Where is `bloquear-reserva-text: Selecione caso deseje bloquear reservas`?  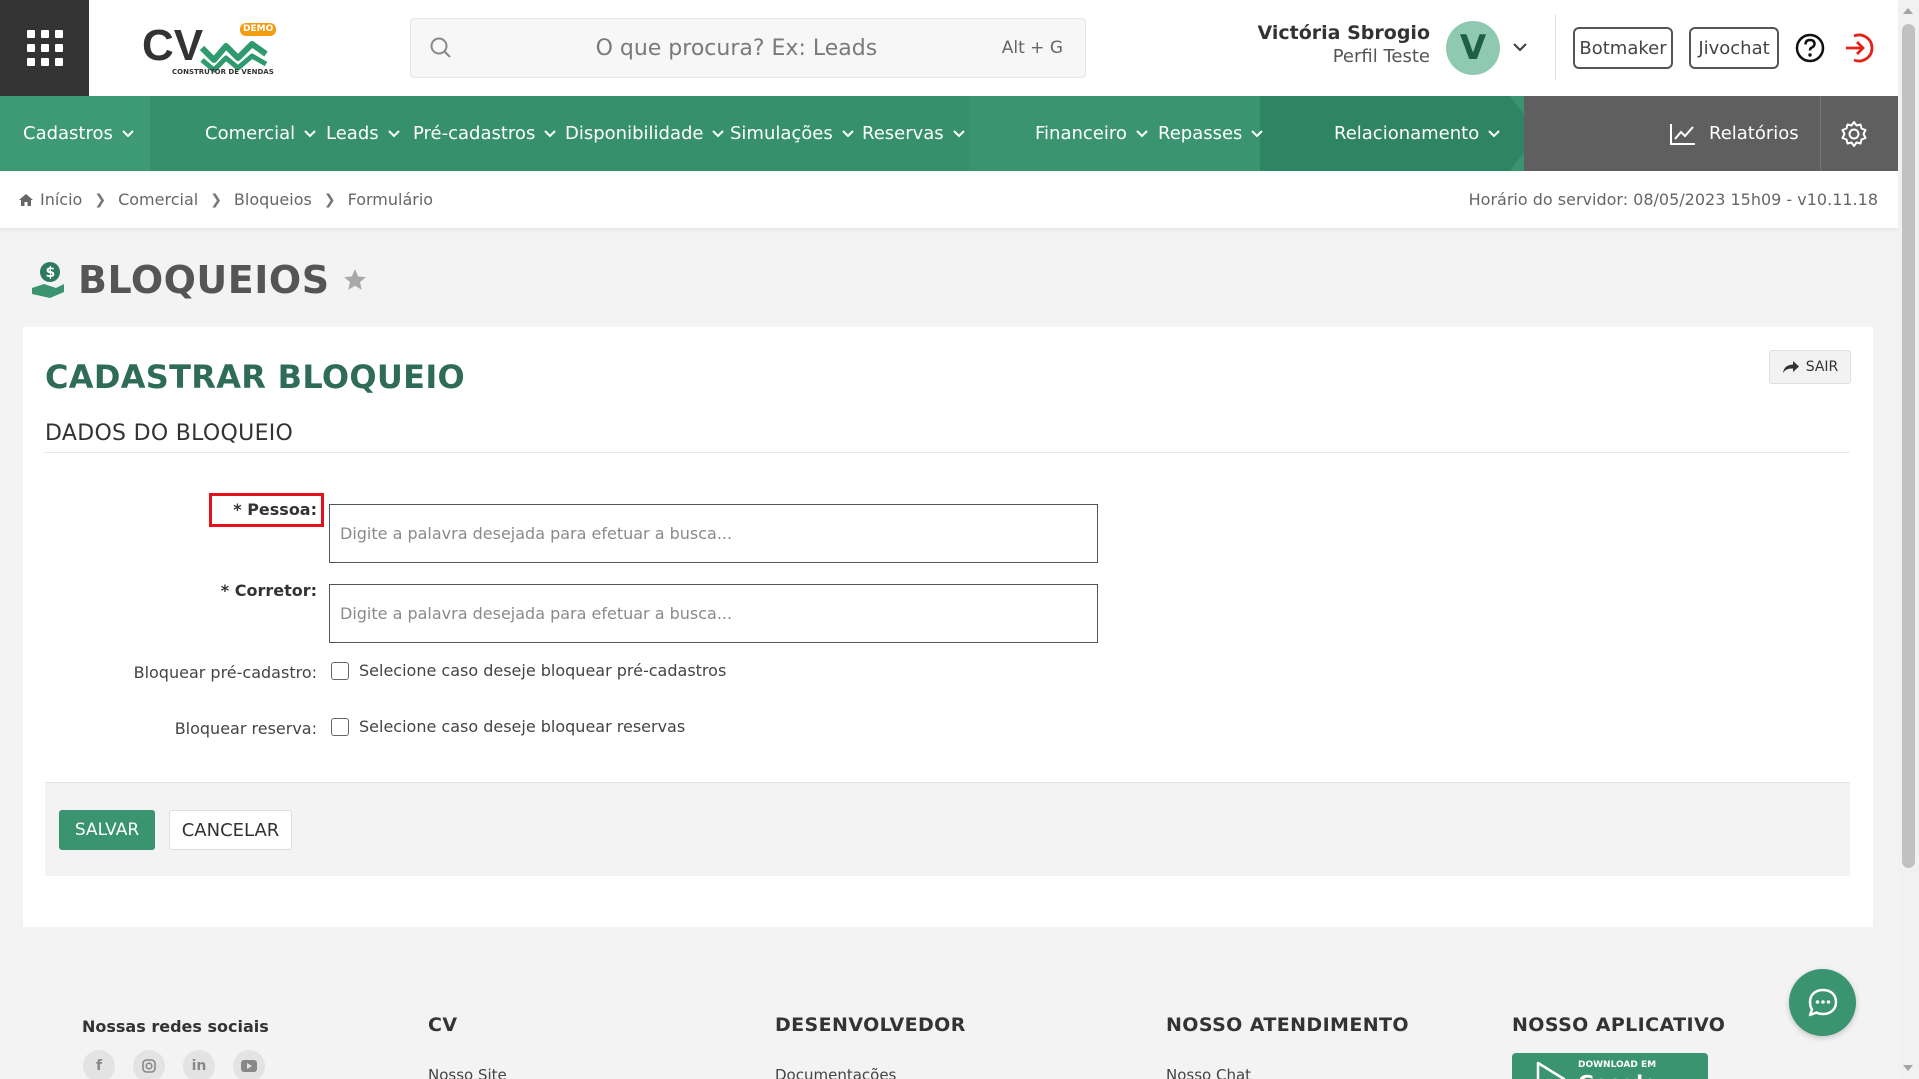
bloquear-reserva-text: Selecione caso deseje bloquear reservas is located at coordinates (522, 726).